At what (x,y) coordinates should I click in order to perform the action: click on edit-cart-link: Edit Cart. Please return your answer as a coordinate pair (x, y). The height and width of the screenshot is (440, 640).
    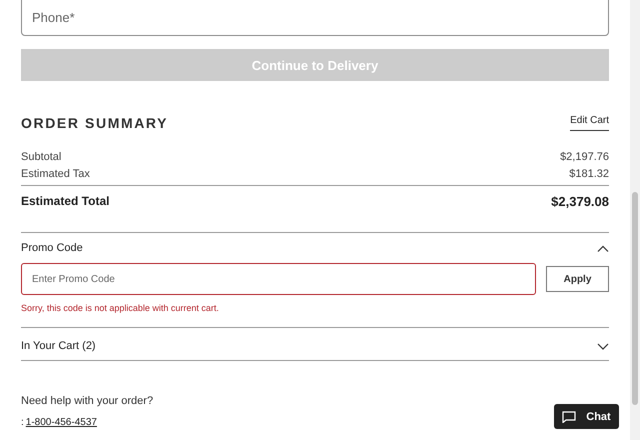
    Looking at the image, I should click on (589, 123).